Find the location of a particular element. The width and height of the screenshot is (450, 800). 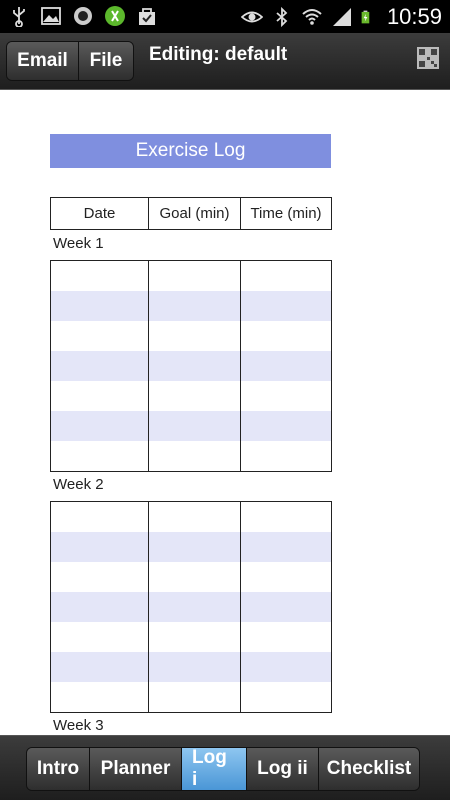

header-table: Date Goal (min) Time (min) is located at coordinates (191, 213).